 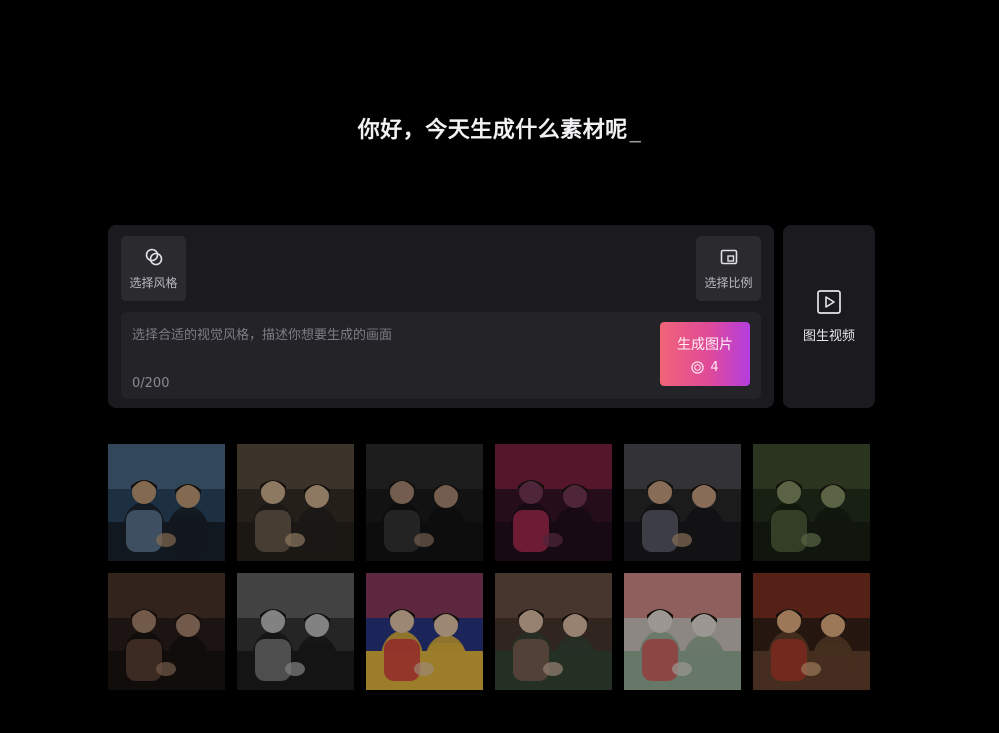 I want to click on select-ratio-button: 选择比例, so click(x=728, y=268).